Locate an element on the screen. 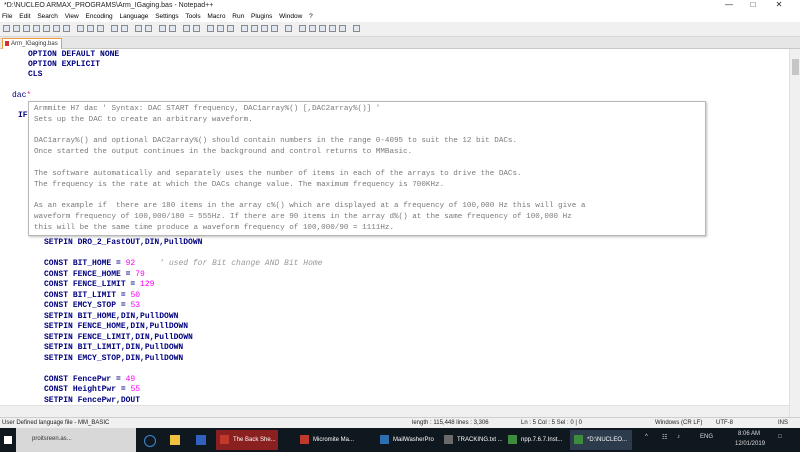  status-language: User Defined language file - MM_BASIC is located at coordinates (56, 423).